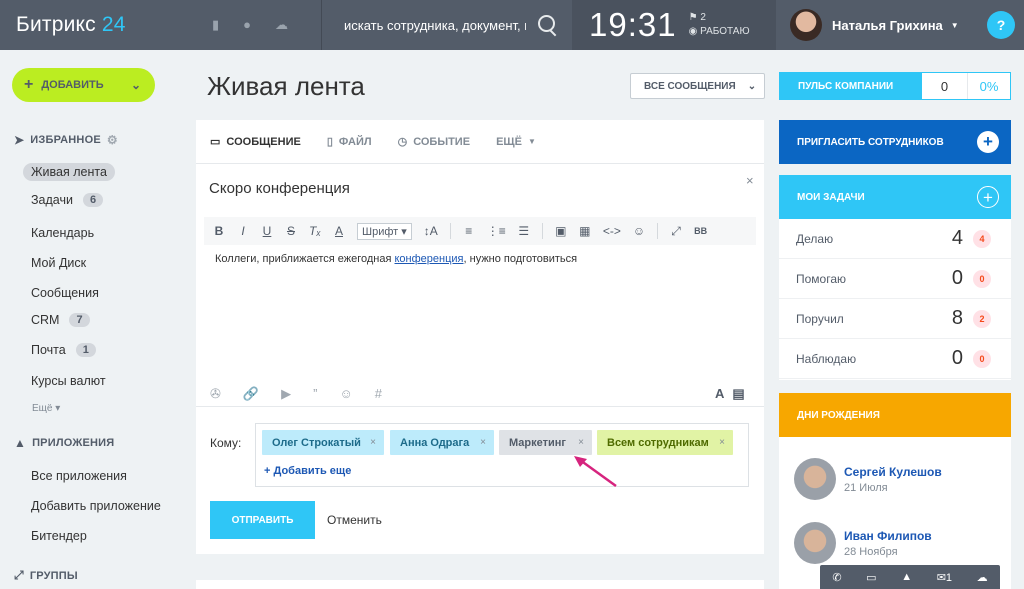 The width and height of the screenshot is (1024, 589). What do you see at coordinates (69, 172) in the screenshot?
I see `sidebar-item-feed: Живая лента` at bounding box center [69, 172].